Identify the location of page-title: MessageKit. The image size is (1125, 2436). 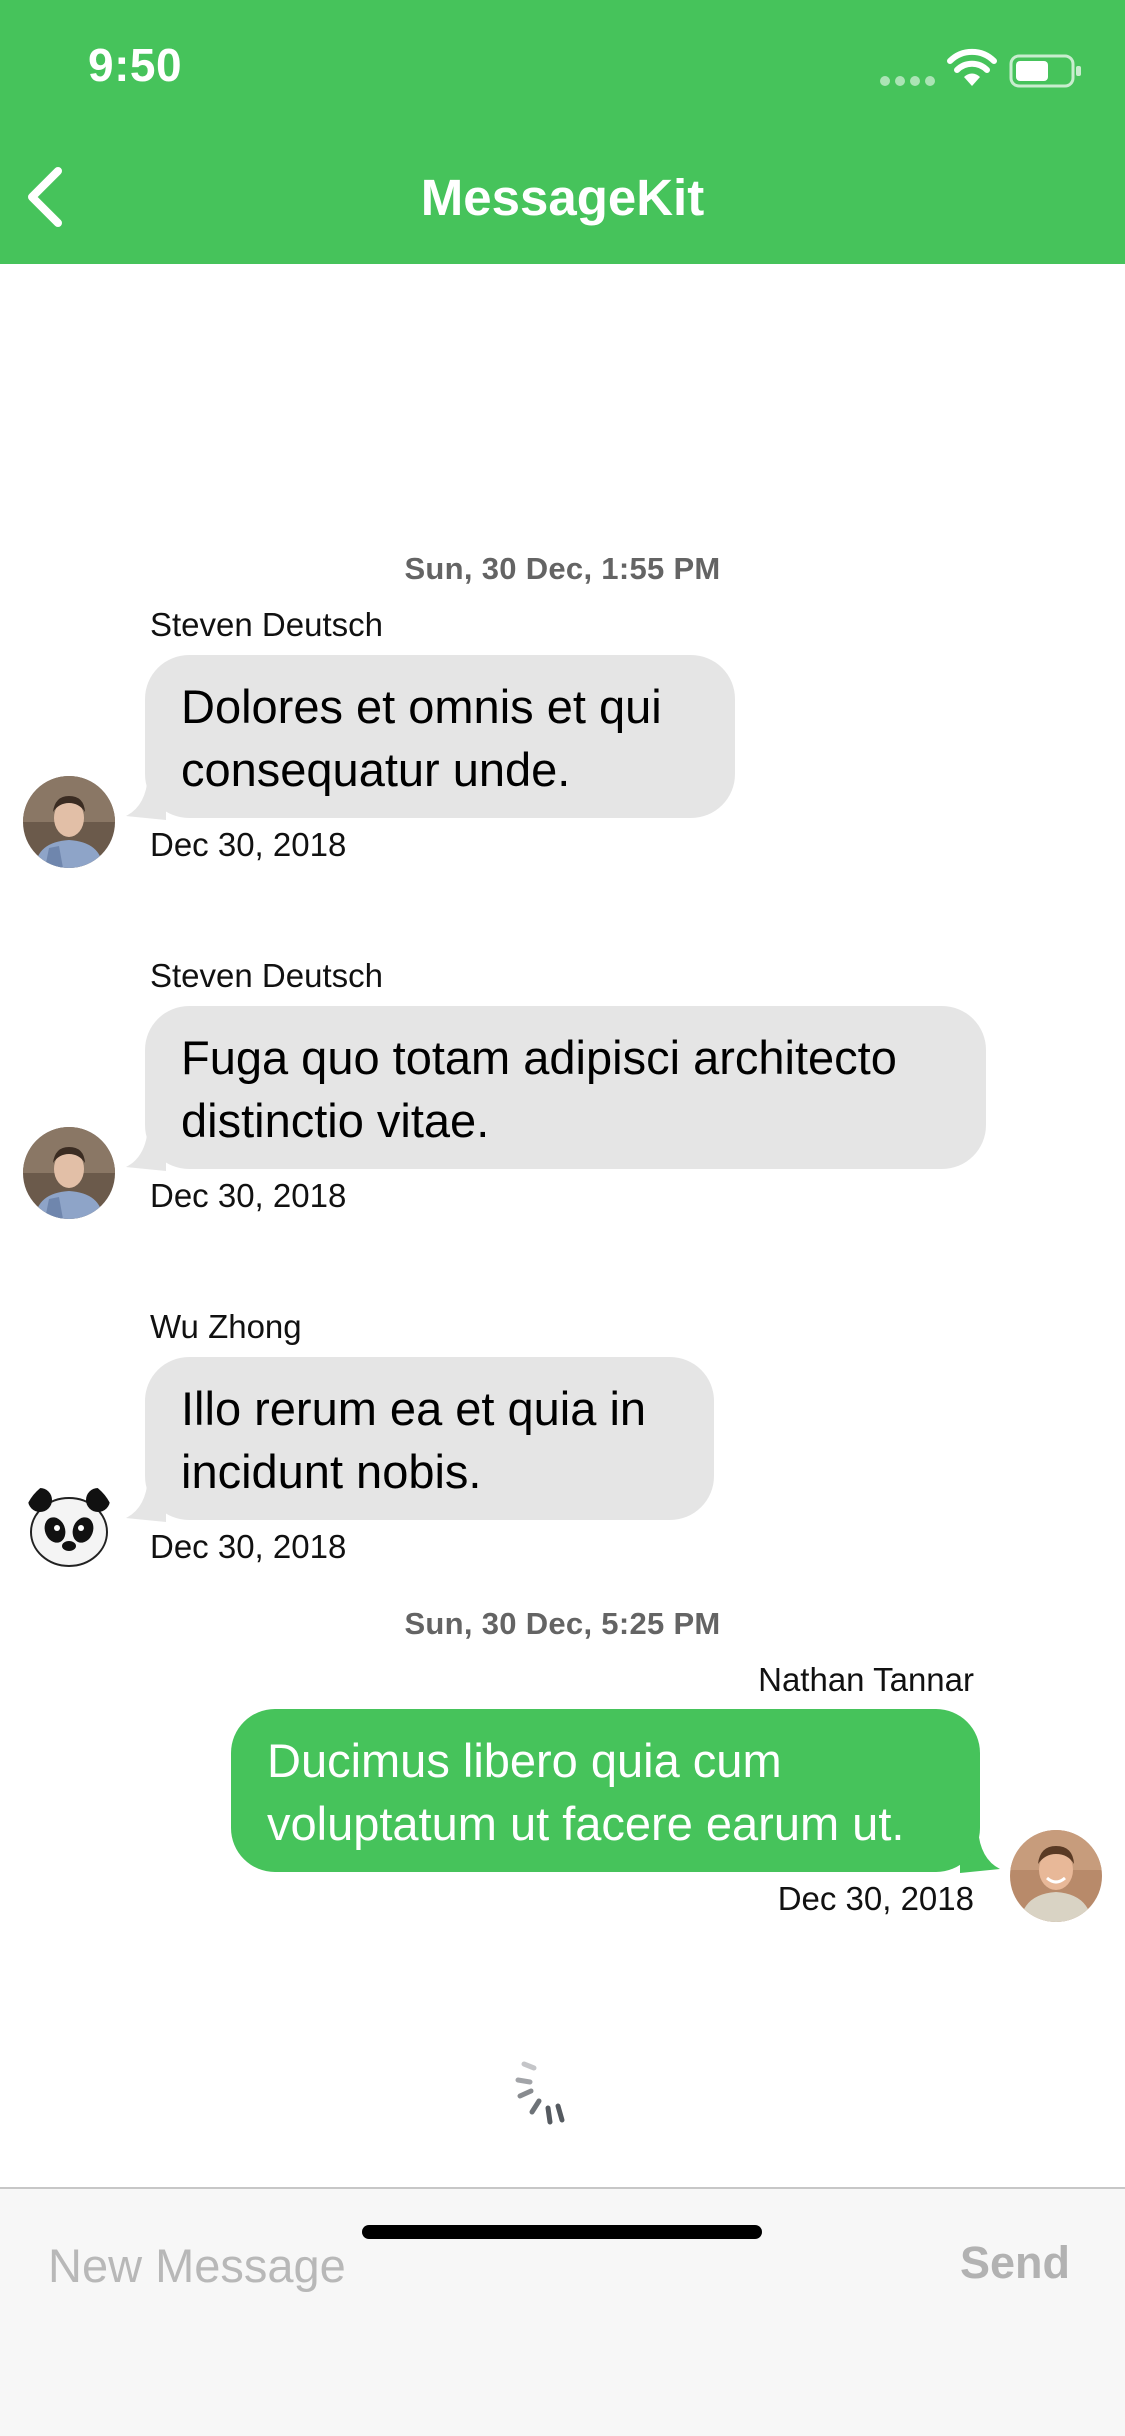
(562, 197).